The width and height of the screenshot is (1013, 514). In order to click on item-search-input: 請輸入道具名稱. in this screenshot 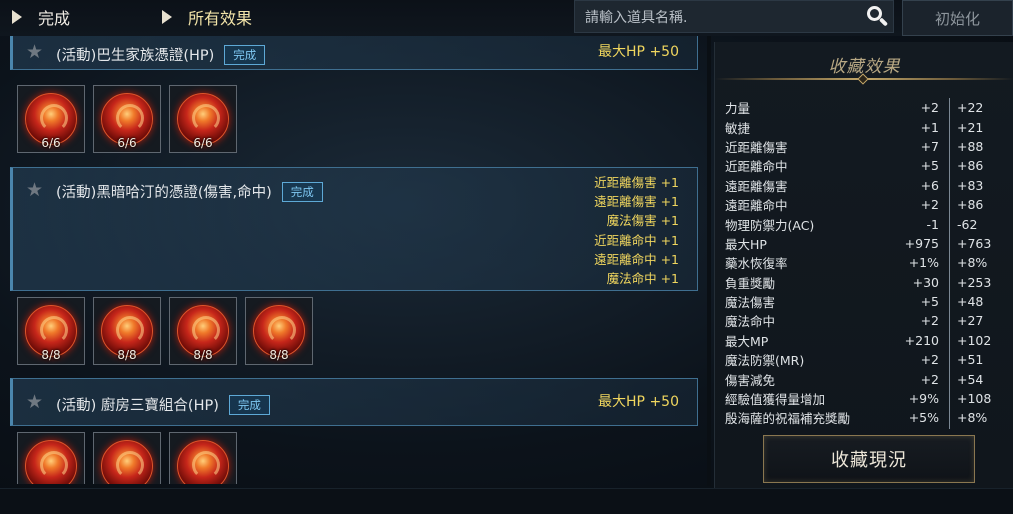, I will do `click(734, 16)`.